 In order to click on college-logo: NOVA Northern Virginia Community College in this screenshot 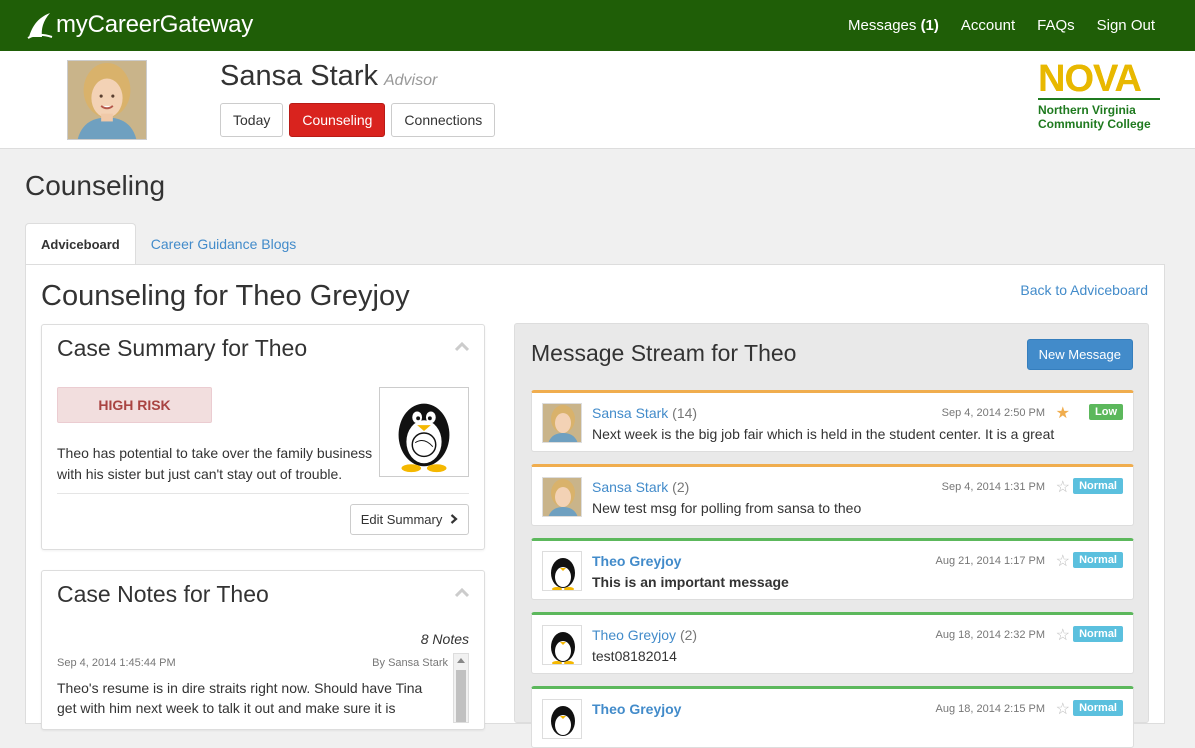, I will do `click(1099, 95)`.